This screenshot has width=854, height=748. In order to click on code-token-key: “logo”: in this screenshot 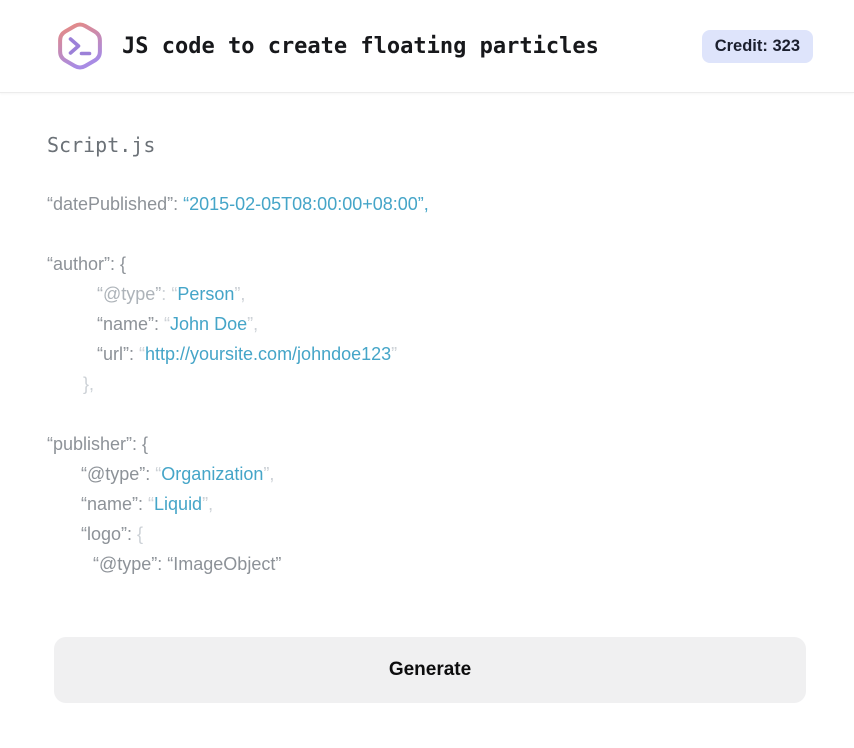, I will do `click(109, 534)`.